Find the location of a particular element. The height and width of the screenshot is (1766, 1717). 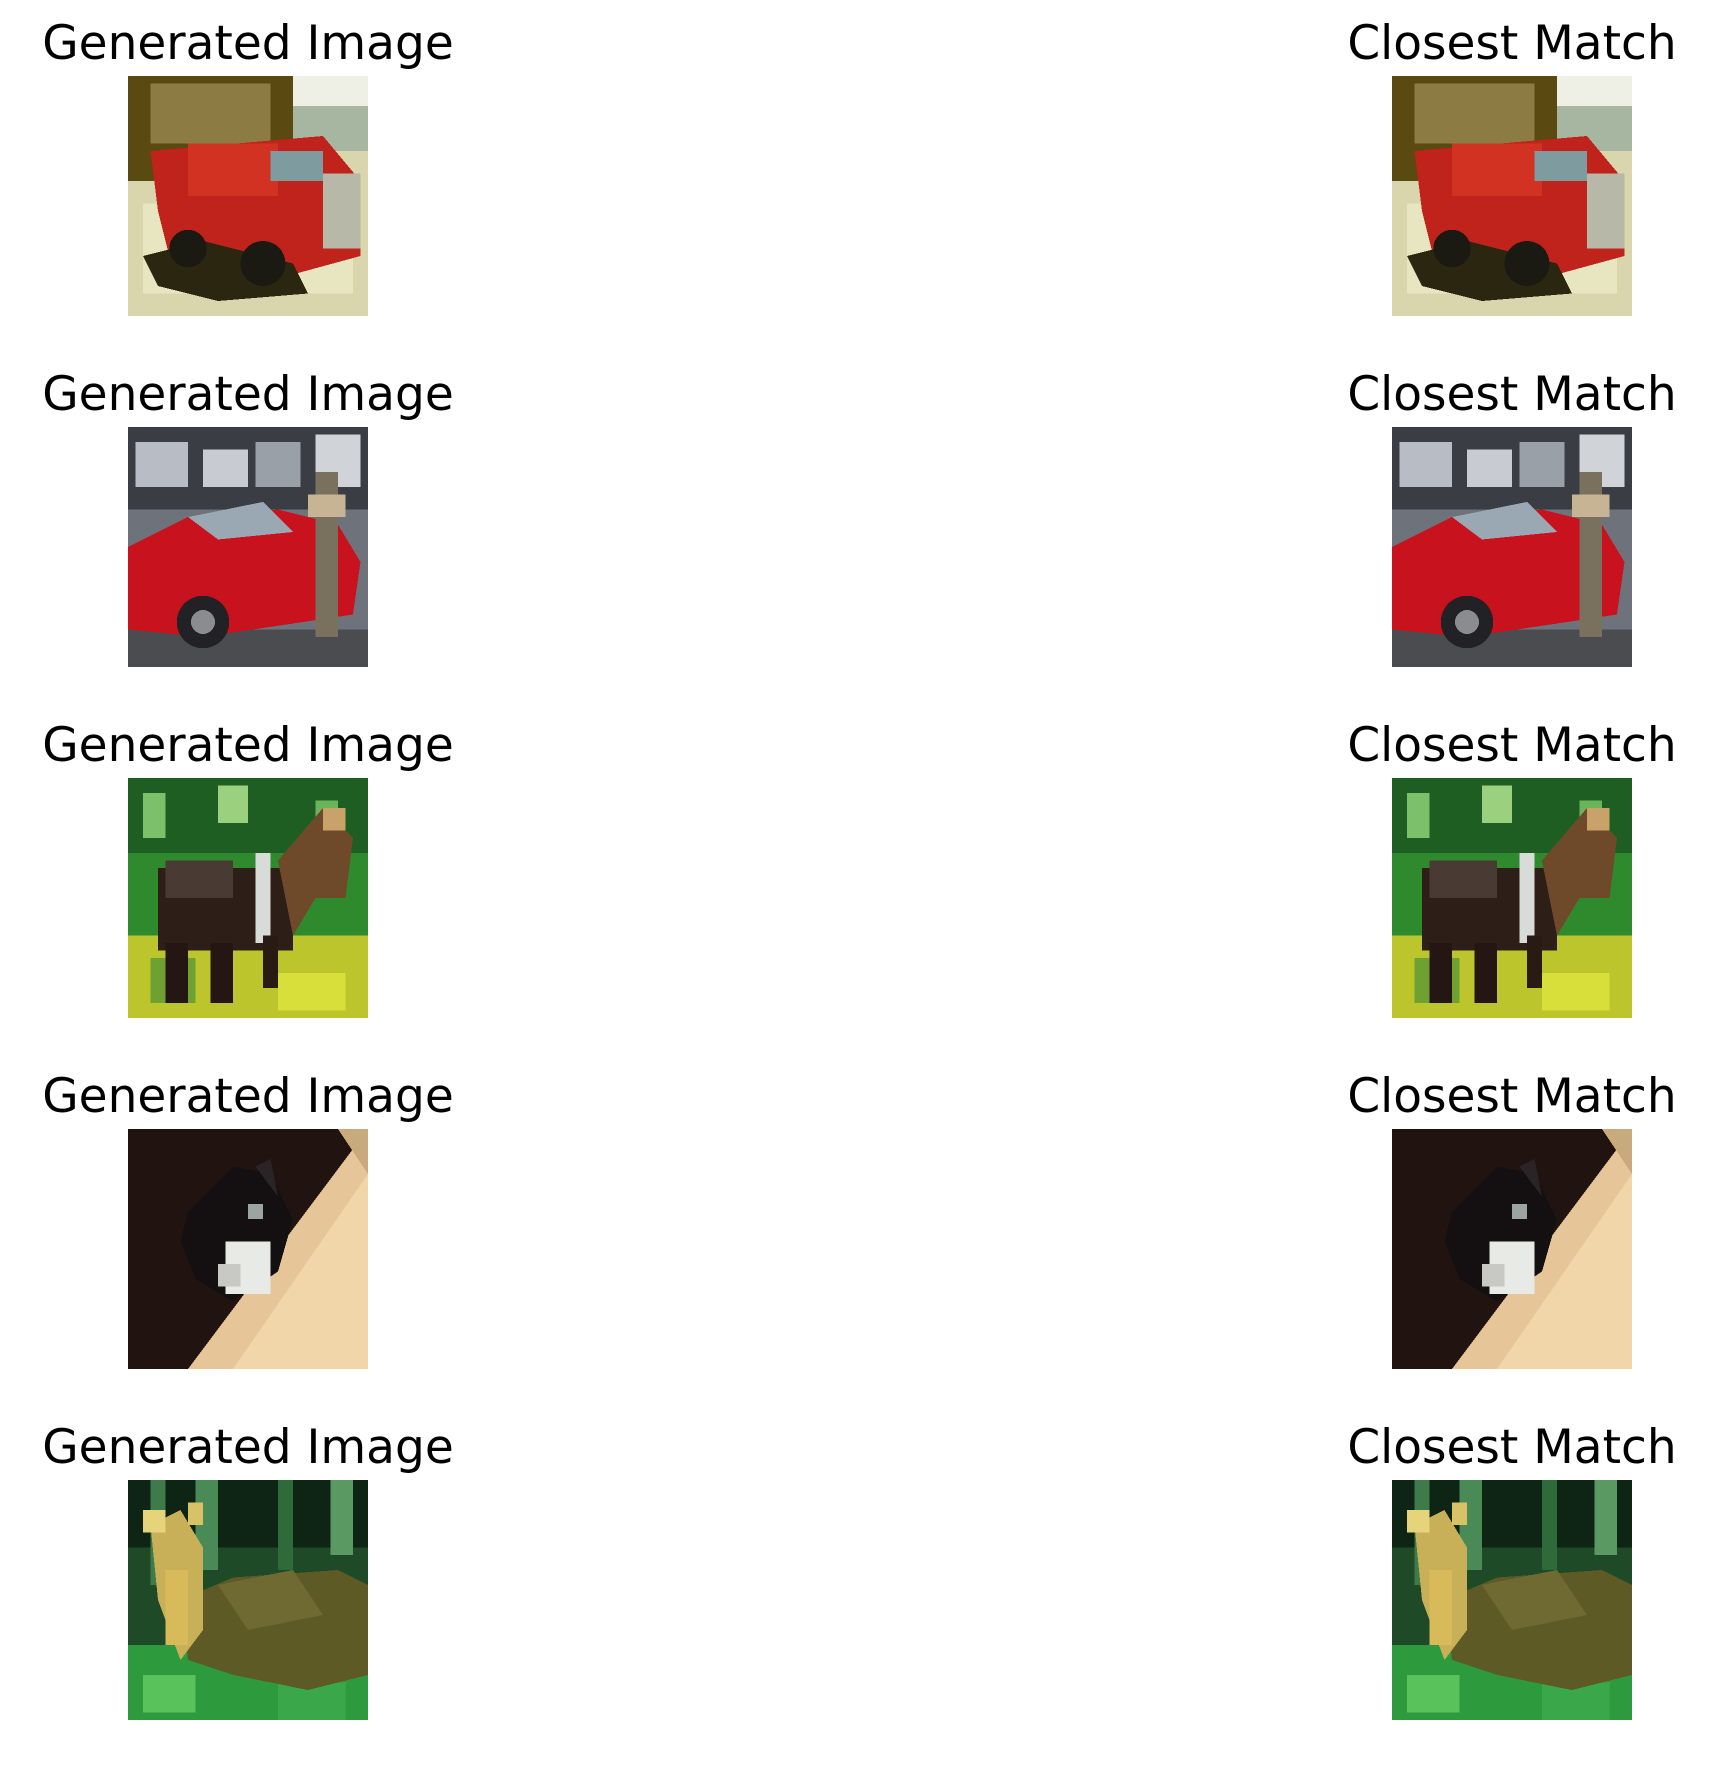

match-image-deer is located at coordinates (1512, 1600).